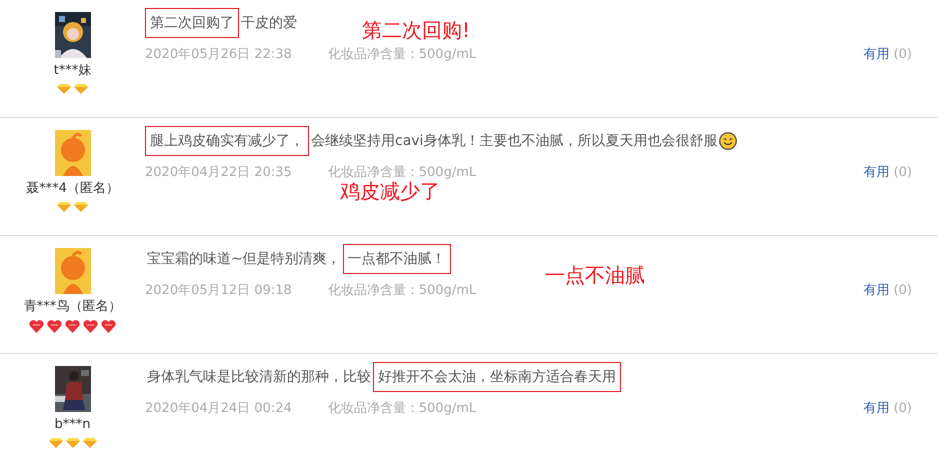 This screenshot has width=938, height=464. I want to click on review-text: 宝宝霜的味道~但是特别清爽，, so click(244, 259).